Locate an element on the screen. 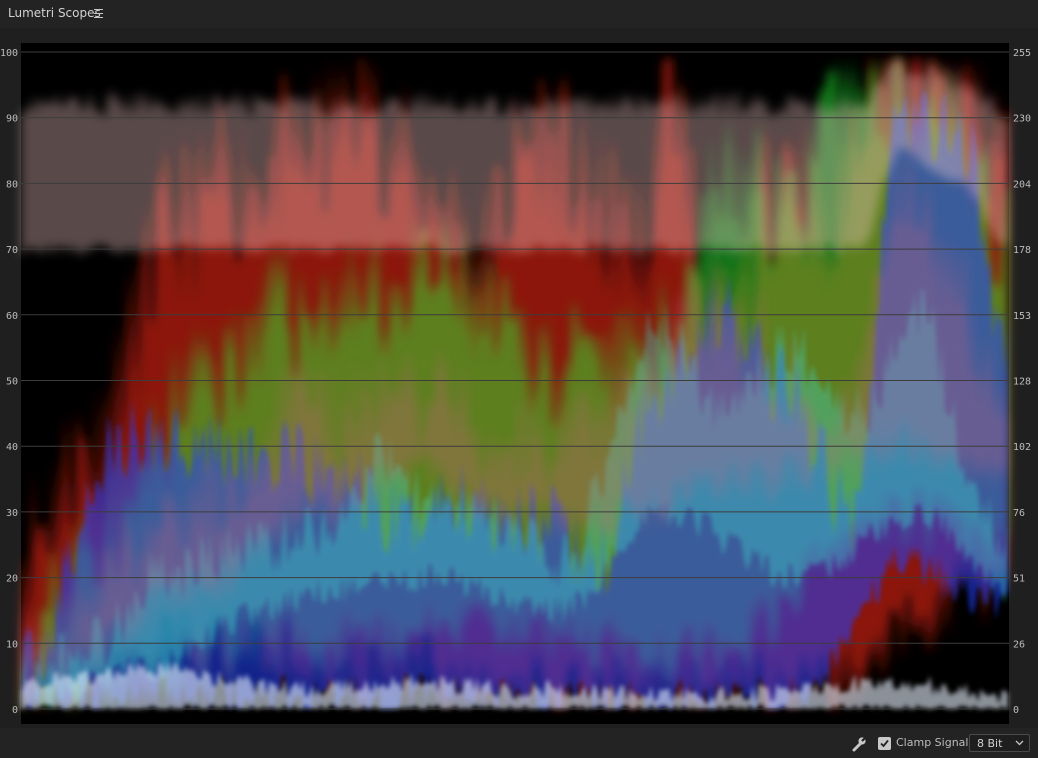 This screenshot has height=758, width=1038. right-axis-tick: 51 is located at coordinates (1019, 579).